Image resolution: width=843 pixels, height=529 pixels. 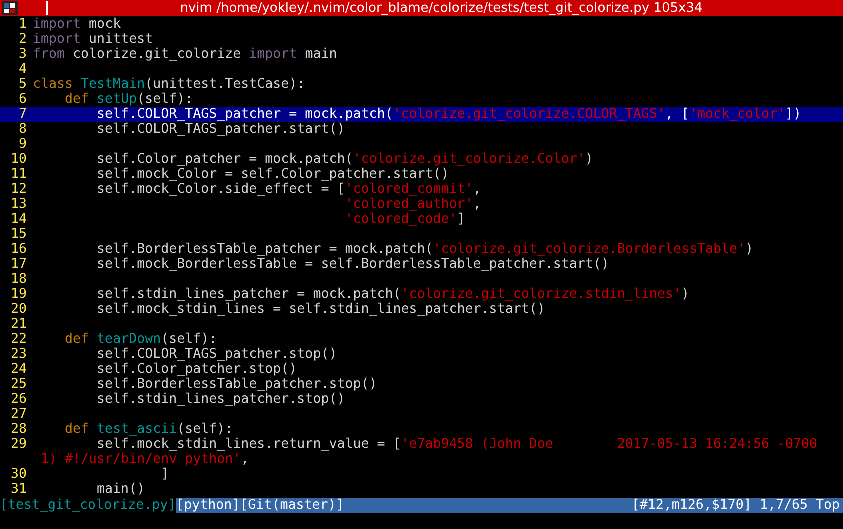 I want to click on line-number: 10, so click(x=19, y=159).